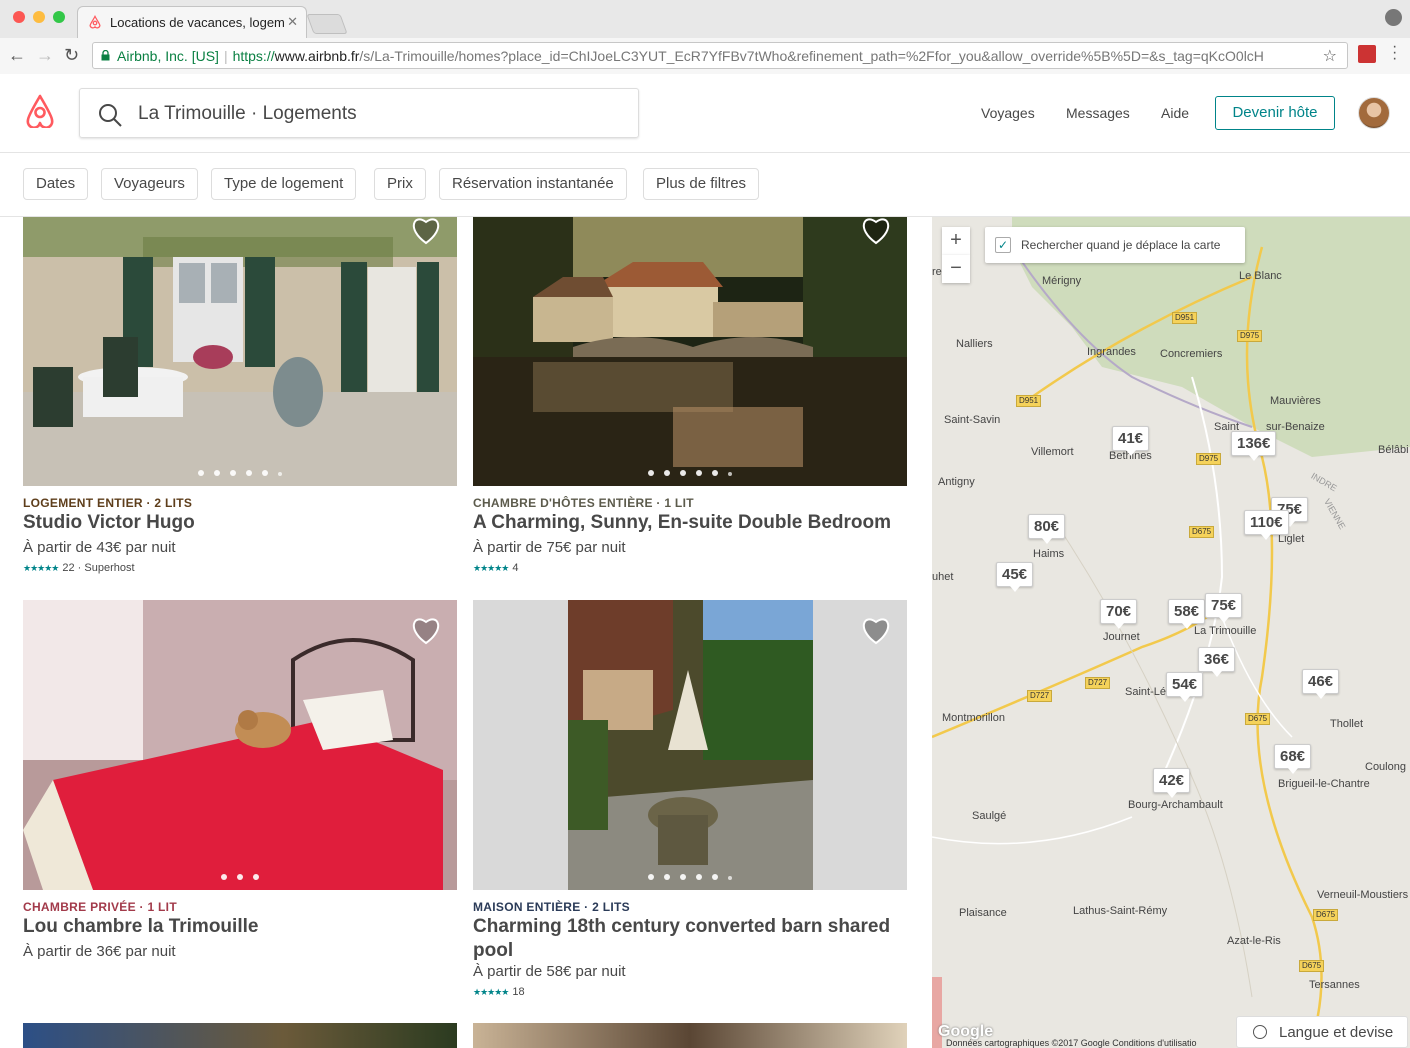 The height and width of the screenshot is (1048, 1410). What do you see at coordinates (79, 568) in the screenshot?
I see `listing-rating: ★★★★★ 22 · Superhost` at bounding box center [79, 568].